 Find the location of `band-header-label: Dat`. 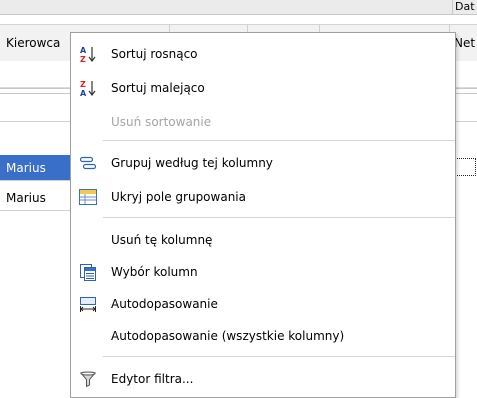

band-header-label: Dat is located at coordinates (464, 7).